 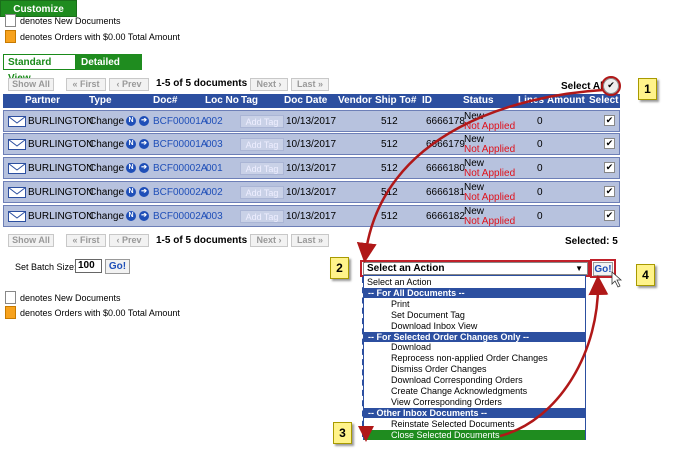 What do you see at coordinates (480, 175) in the screenshot?
I see `arrow-to-action-select` at bounding box center [480, 175].